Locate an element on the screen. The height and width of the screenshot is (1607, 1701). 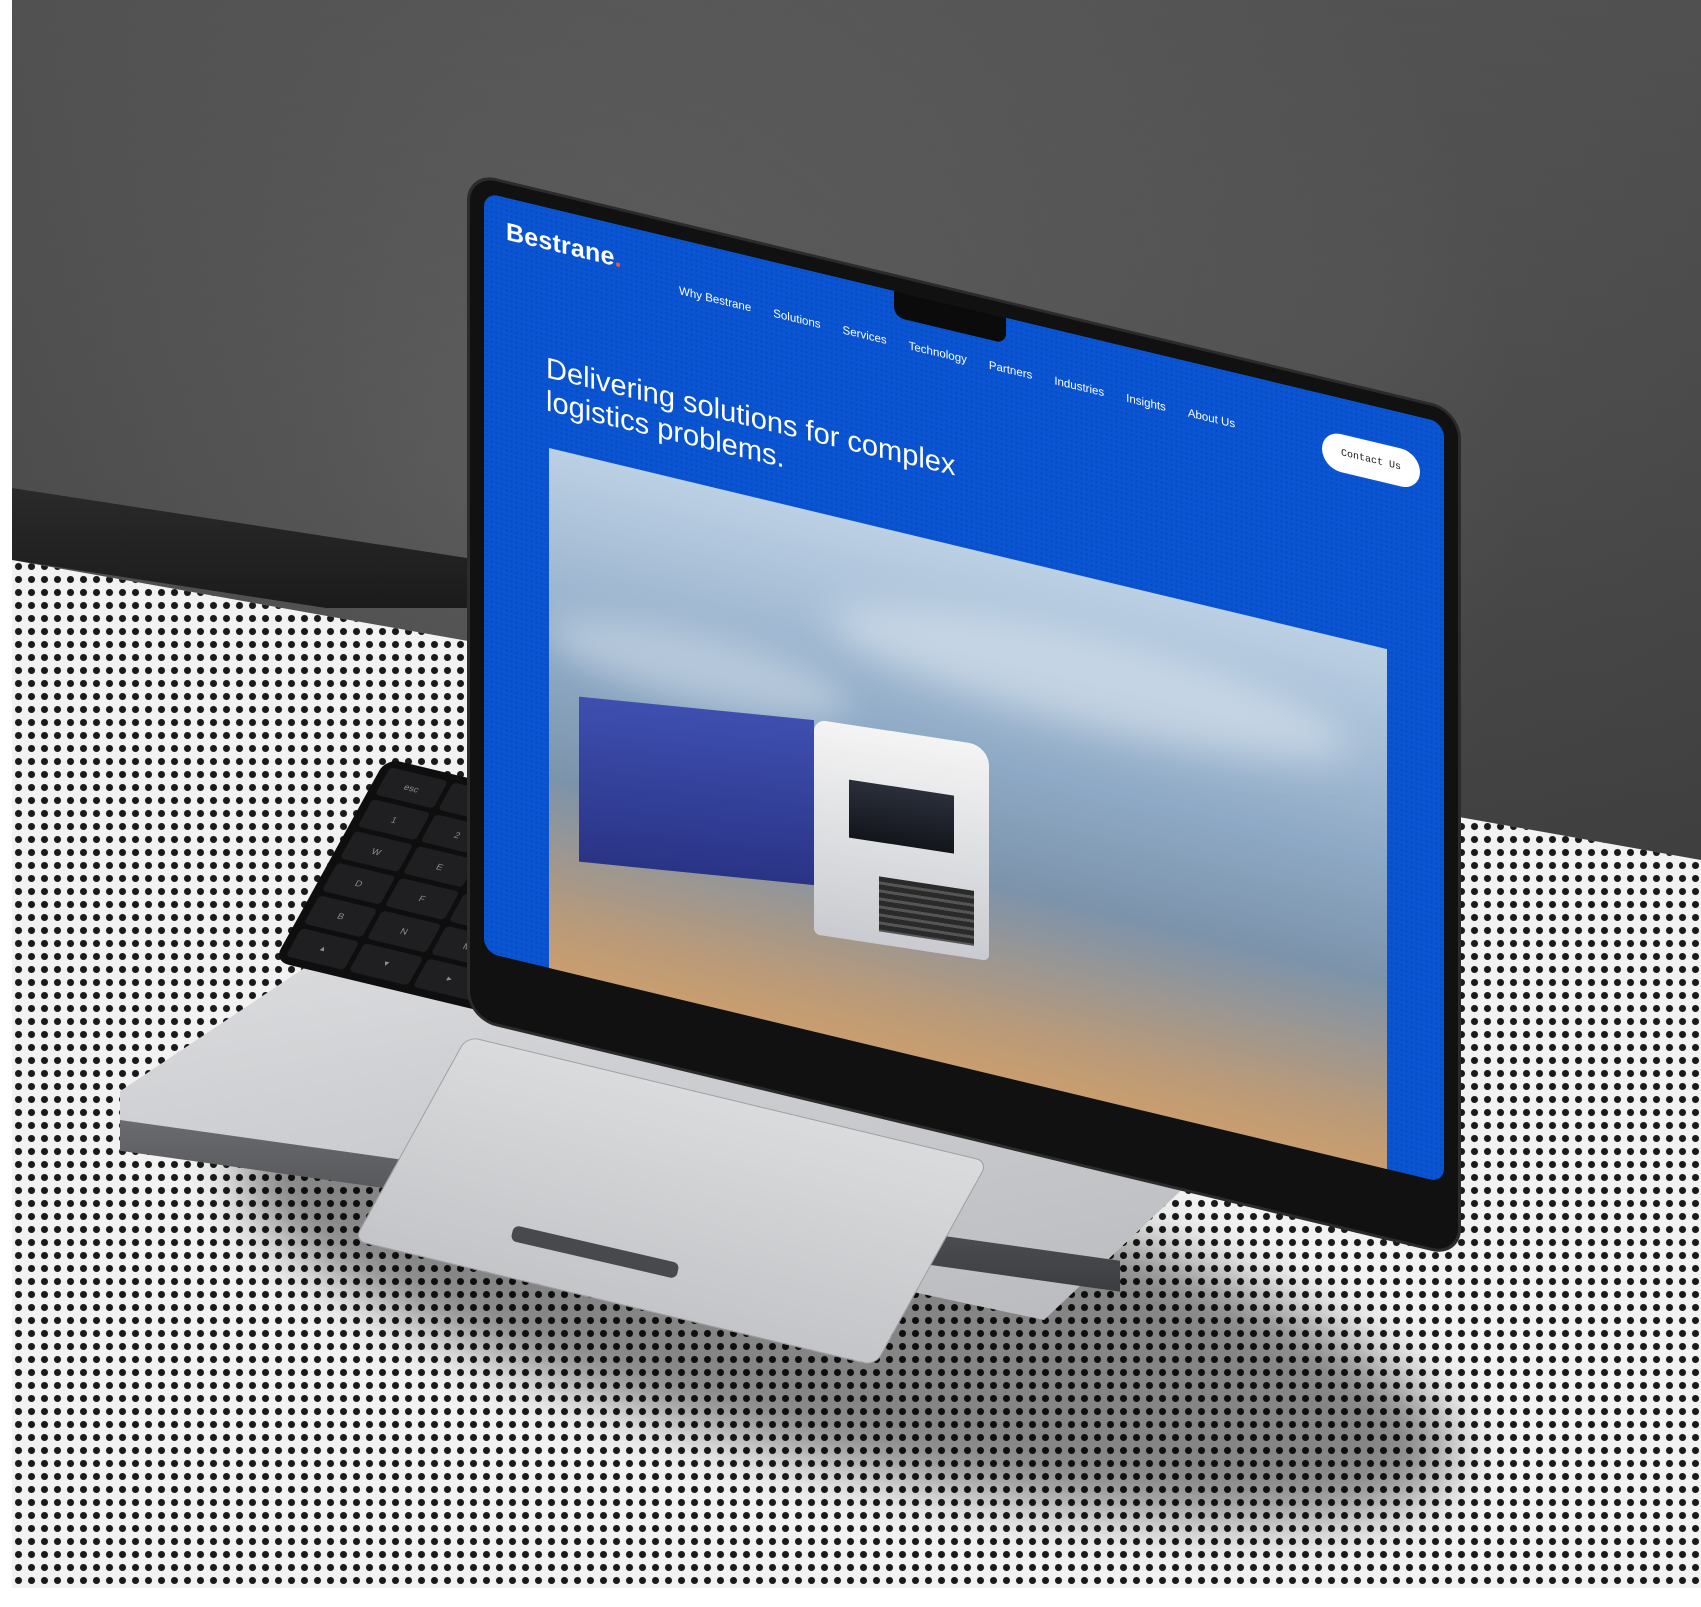
camera-notch is located at coordinates (950, 317).